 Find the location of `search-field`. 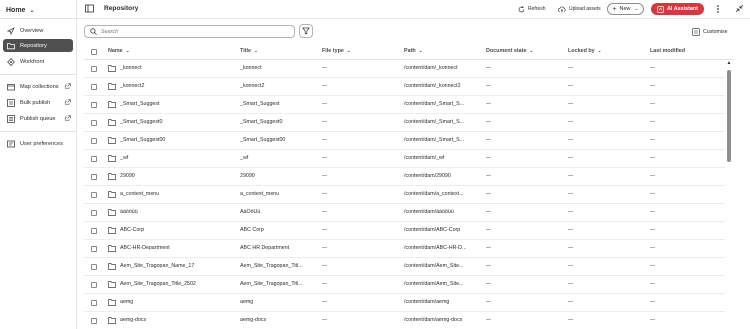

search-field is located at coordinates (189, 31).